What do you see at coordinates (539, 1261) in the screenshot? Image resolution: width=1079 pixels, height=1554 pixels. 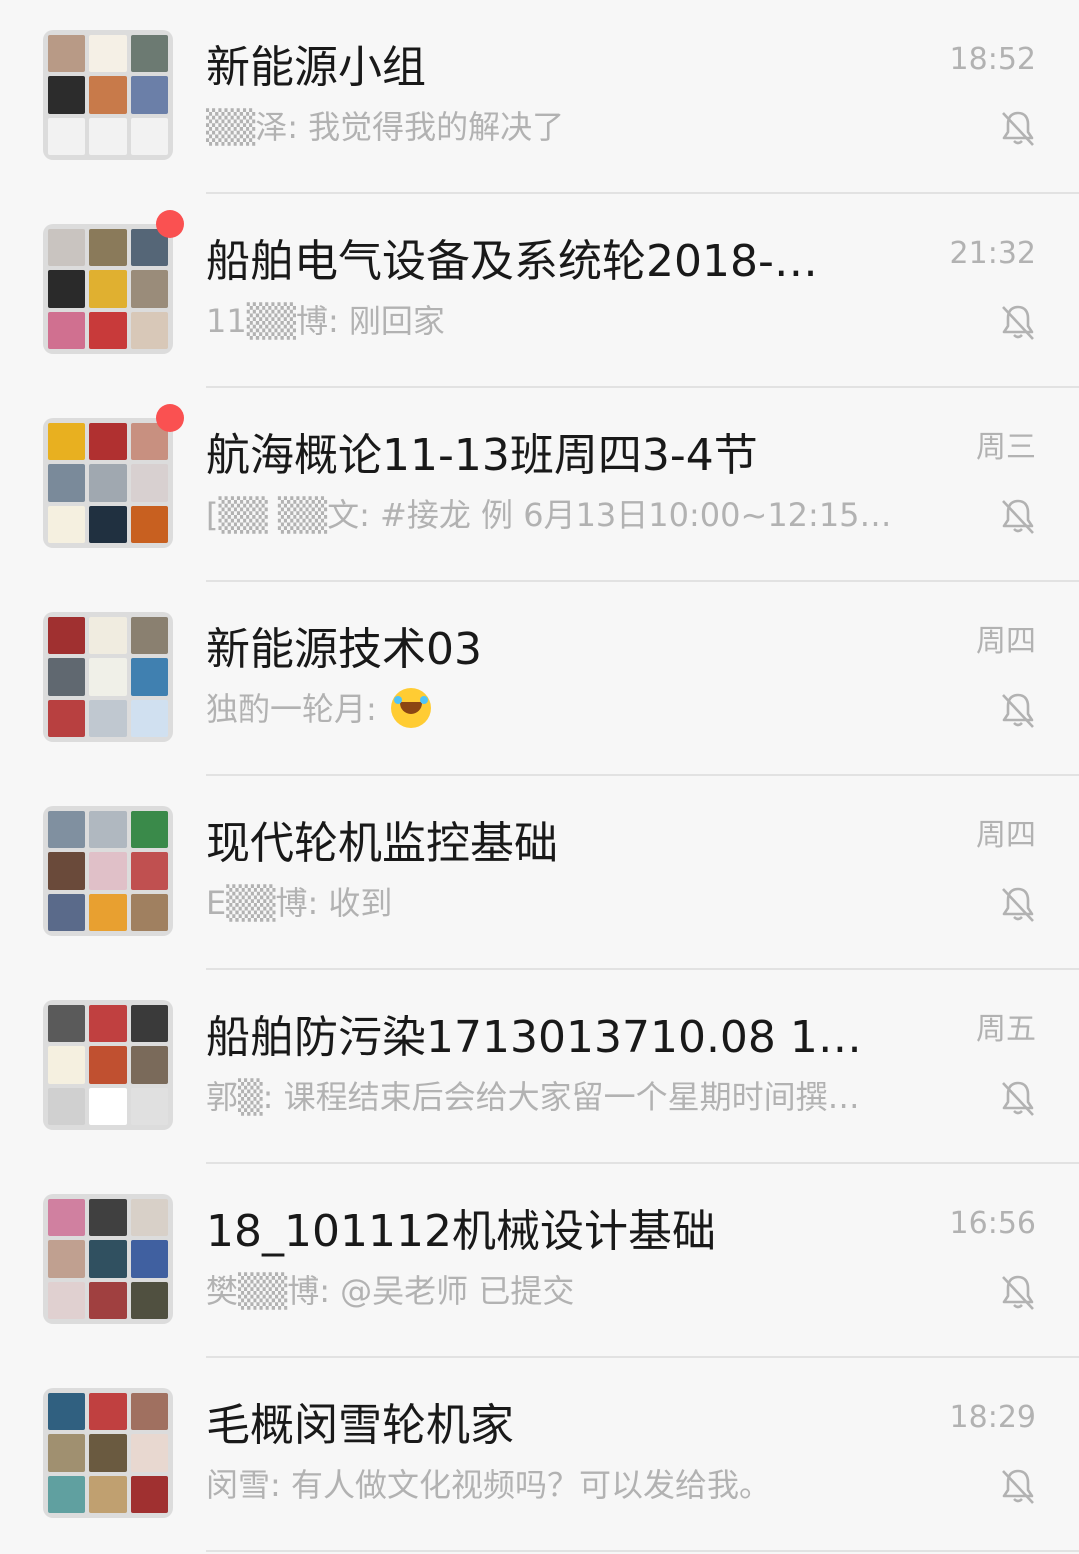 I see `chat-row: 18_101112机械设计基础 樊▒▒博: @吴老师 已提交 16:56` at bounding box center [539, 1261].